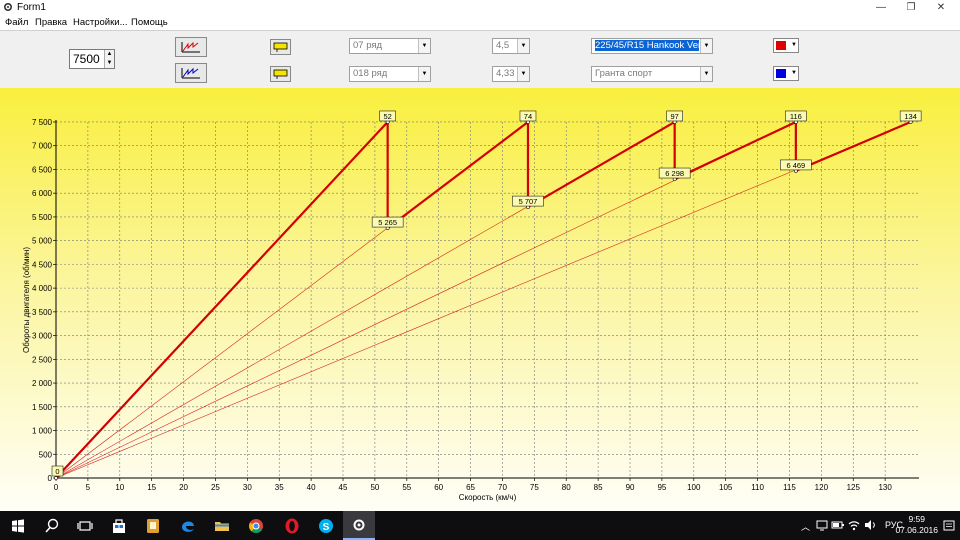 The image size is (960, 540). I want to click on color-picker-1: ▼, so click(786, 45).